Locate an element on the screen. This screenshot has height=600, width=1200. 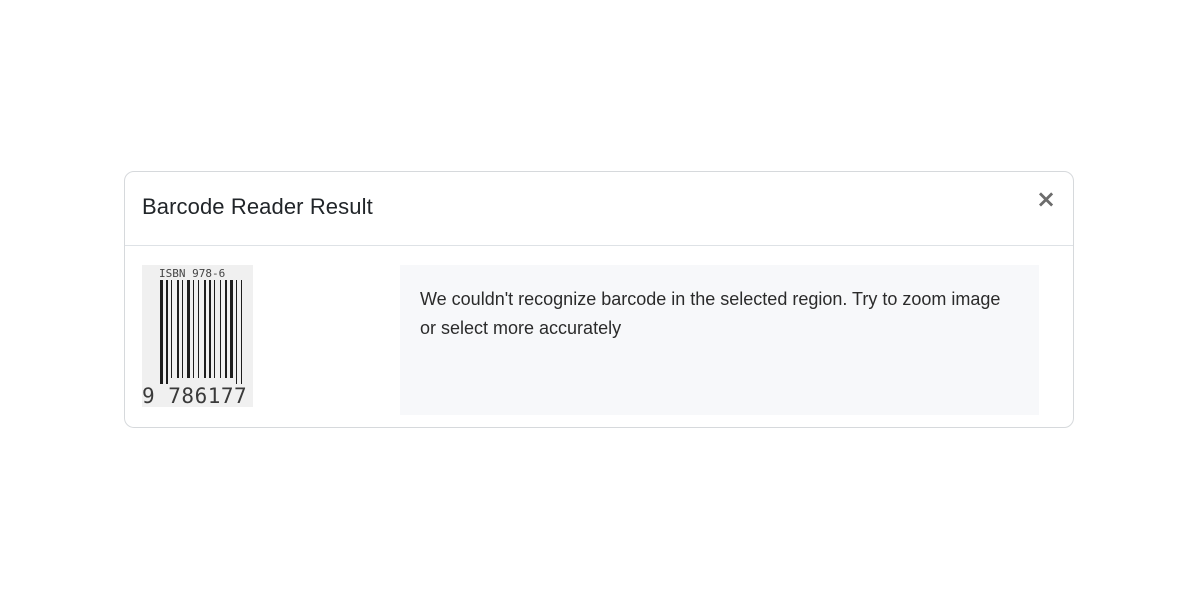
close-icon: × is located at coordinates (1046, 199).